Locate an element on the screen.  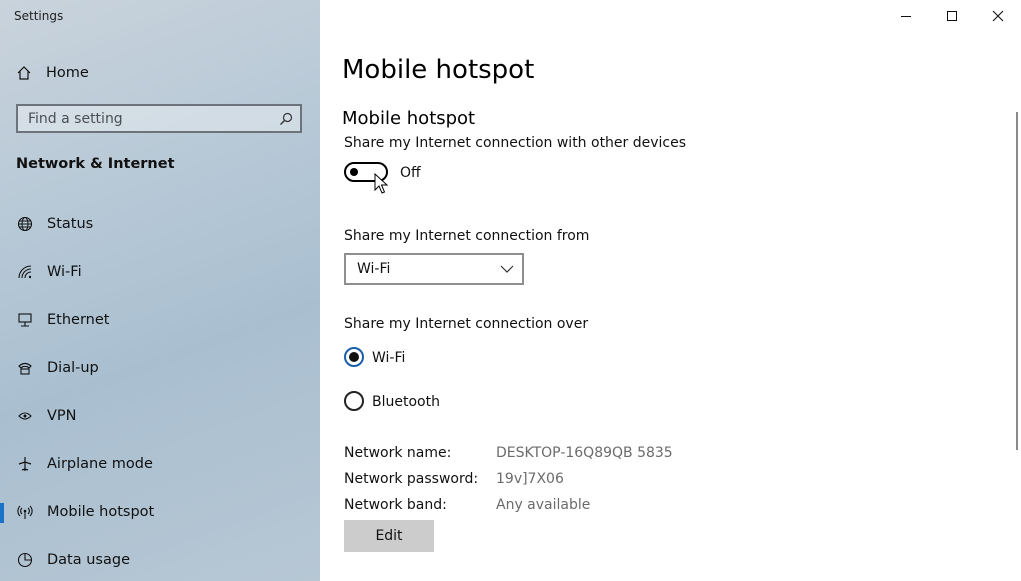
app-title: Settings is located at coordinates (39, 16).